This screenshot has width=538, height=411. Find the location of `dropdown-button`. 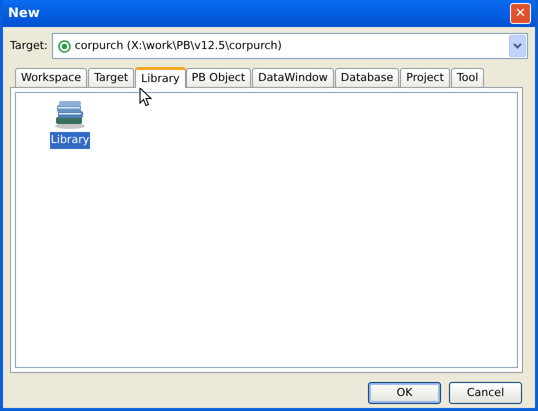

dropdown-button is located at coordinates (517, 46).